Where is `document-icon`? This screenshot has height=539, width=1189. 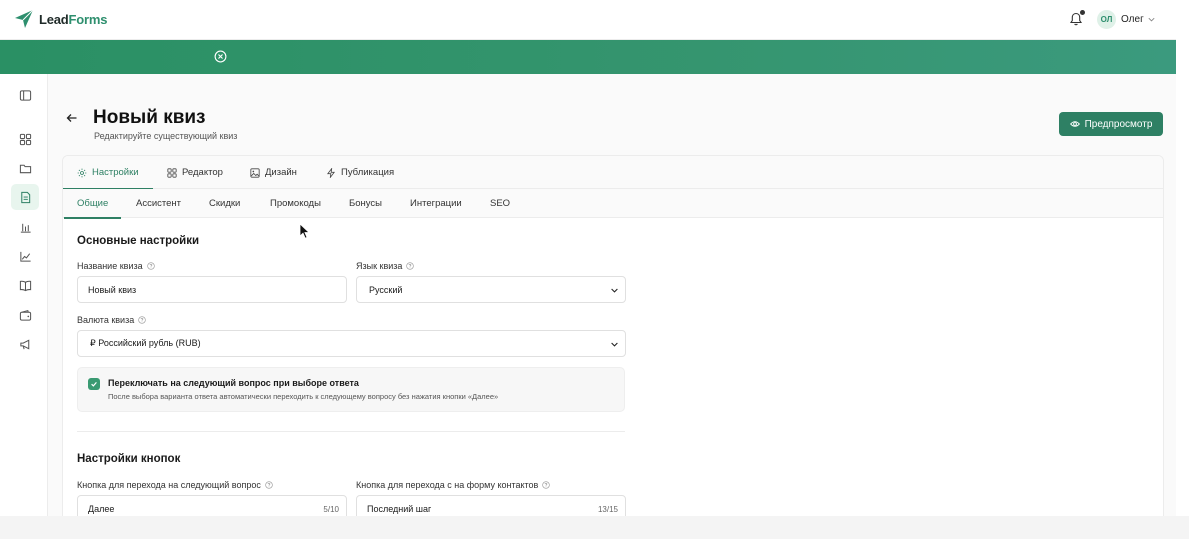
document-icon is located at coordinates (25, 197).